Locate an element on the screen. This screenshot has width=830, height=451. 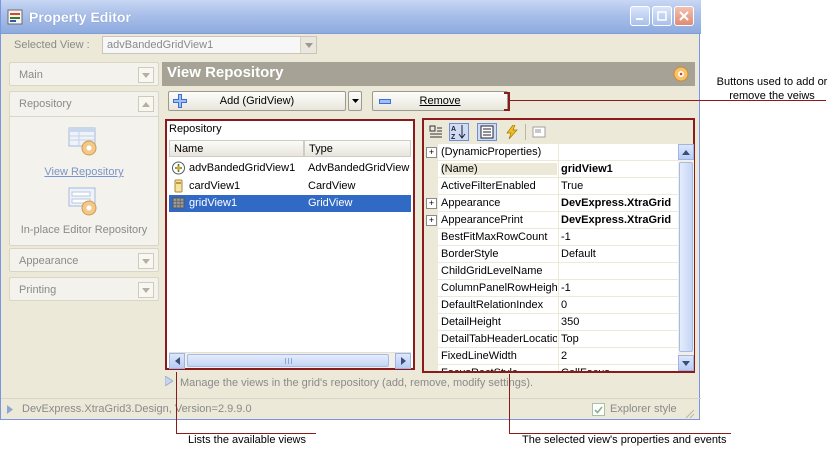
lightning-icon is located at coordinates (512, 132).